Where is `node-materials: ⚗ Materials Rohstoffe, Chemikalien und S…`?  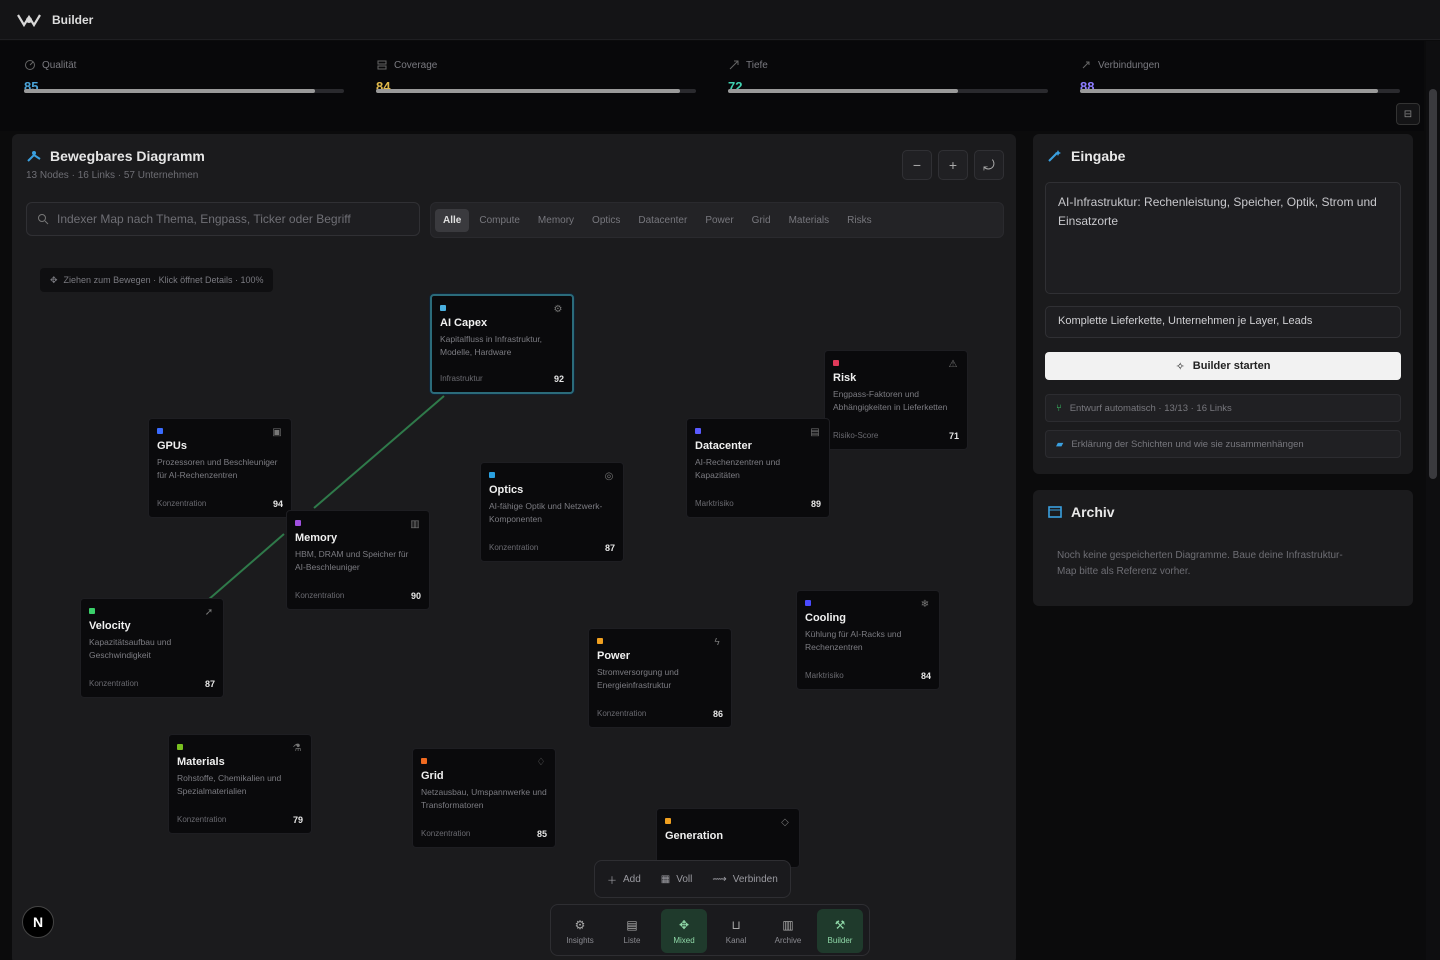 node-materials: ⚗ Materials Rohstoffe, Chemikalien und S… is located at coordinates (240, 784).